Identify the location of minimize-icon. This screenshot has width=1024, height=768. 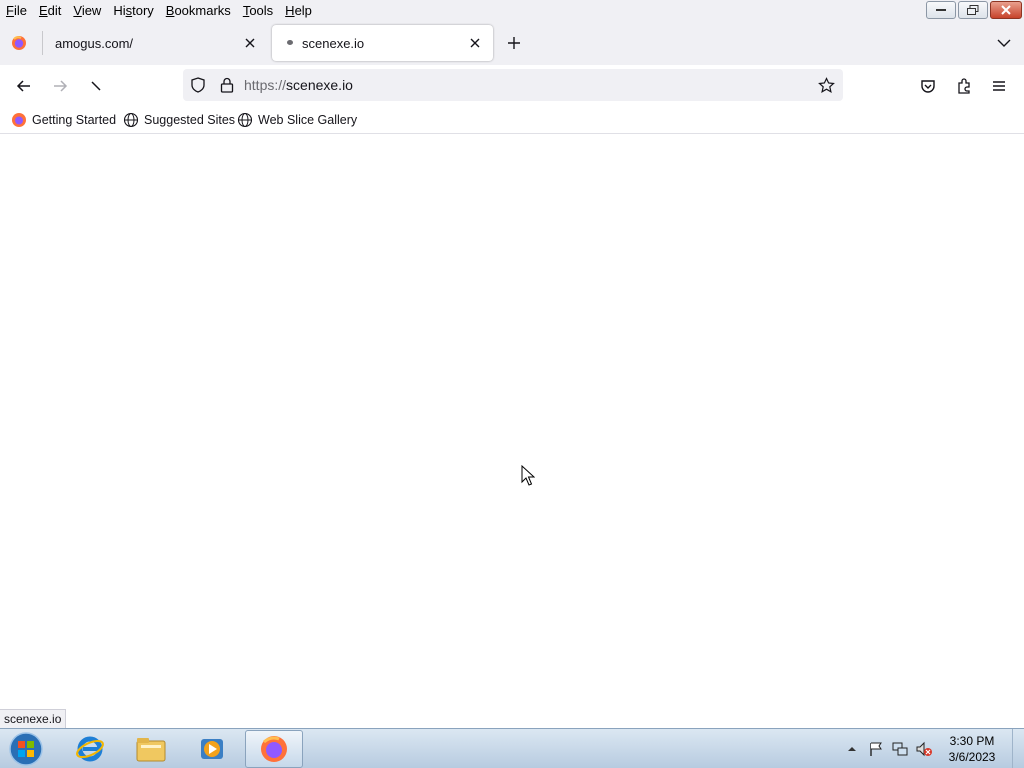
(941, 10).